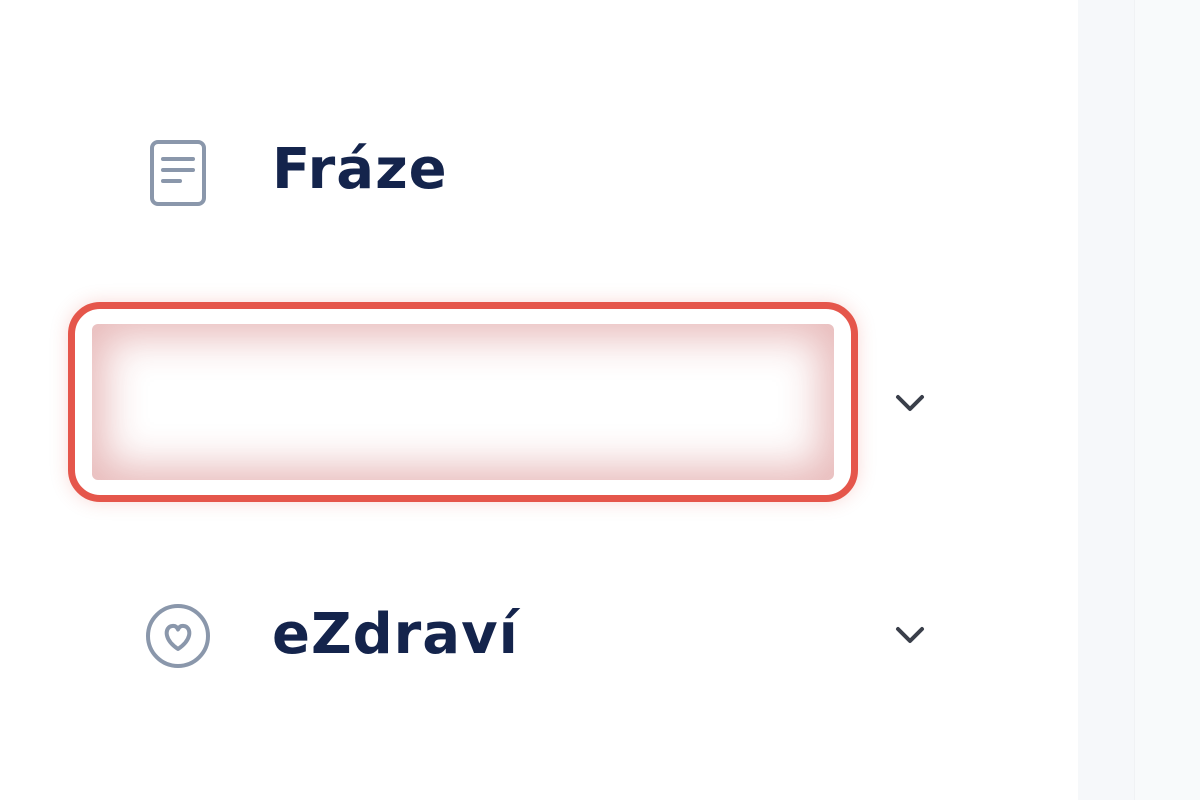 The image size is (1200, 800). I want to click on sidebar-item-fraze: Fráze, so click(515, 172).